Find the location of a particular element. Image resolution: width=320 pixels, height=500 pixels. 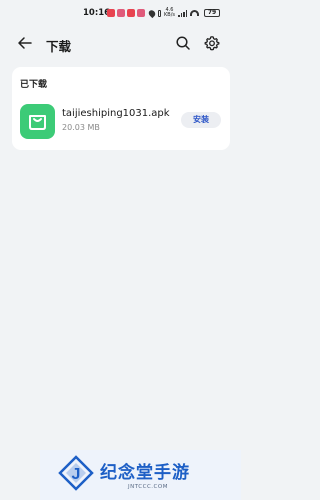

status-bar: 10:16 4.6 KB/s 79 is located at coordinates (120, 13).